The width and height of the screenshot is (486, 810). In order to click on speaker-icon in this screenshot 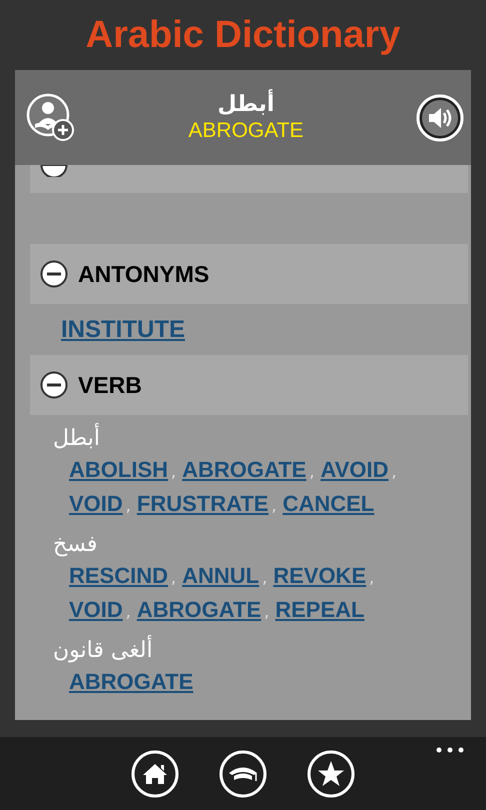, I will do `click(439, 117)`.